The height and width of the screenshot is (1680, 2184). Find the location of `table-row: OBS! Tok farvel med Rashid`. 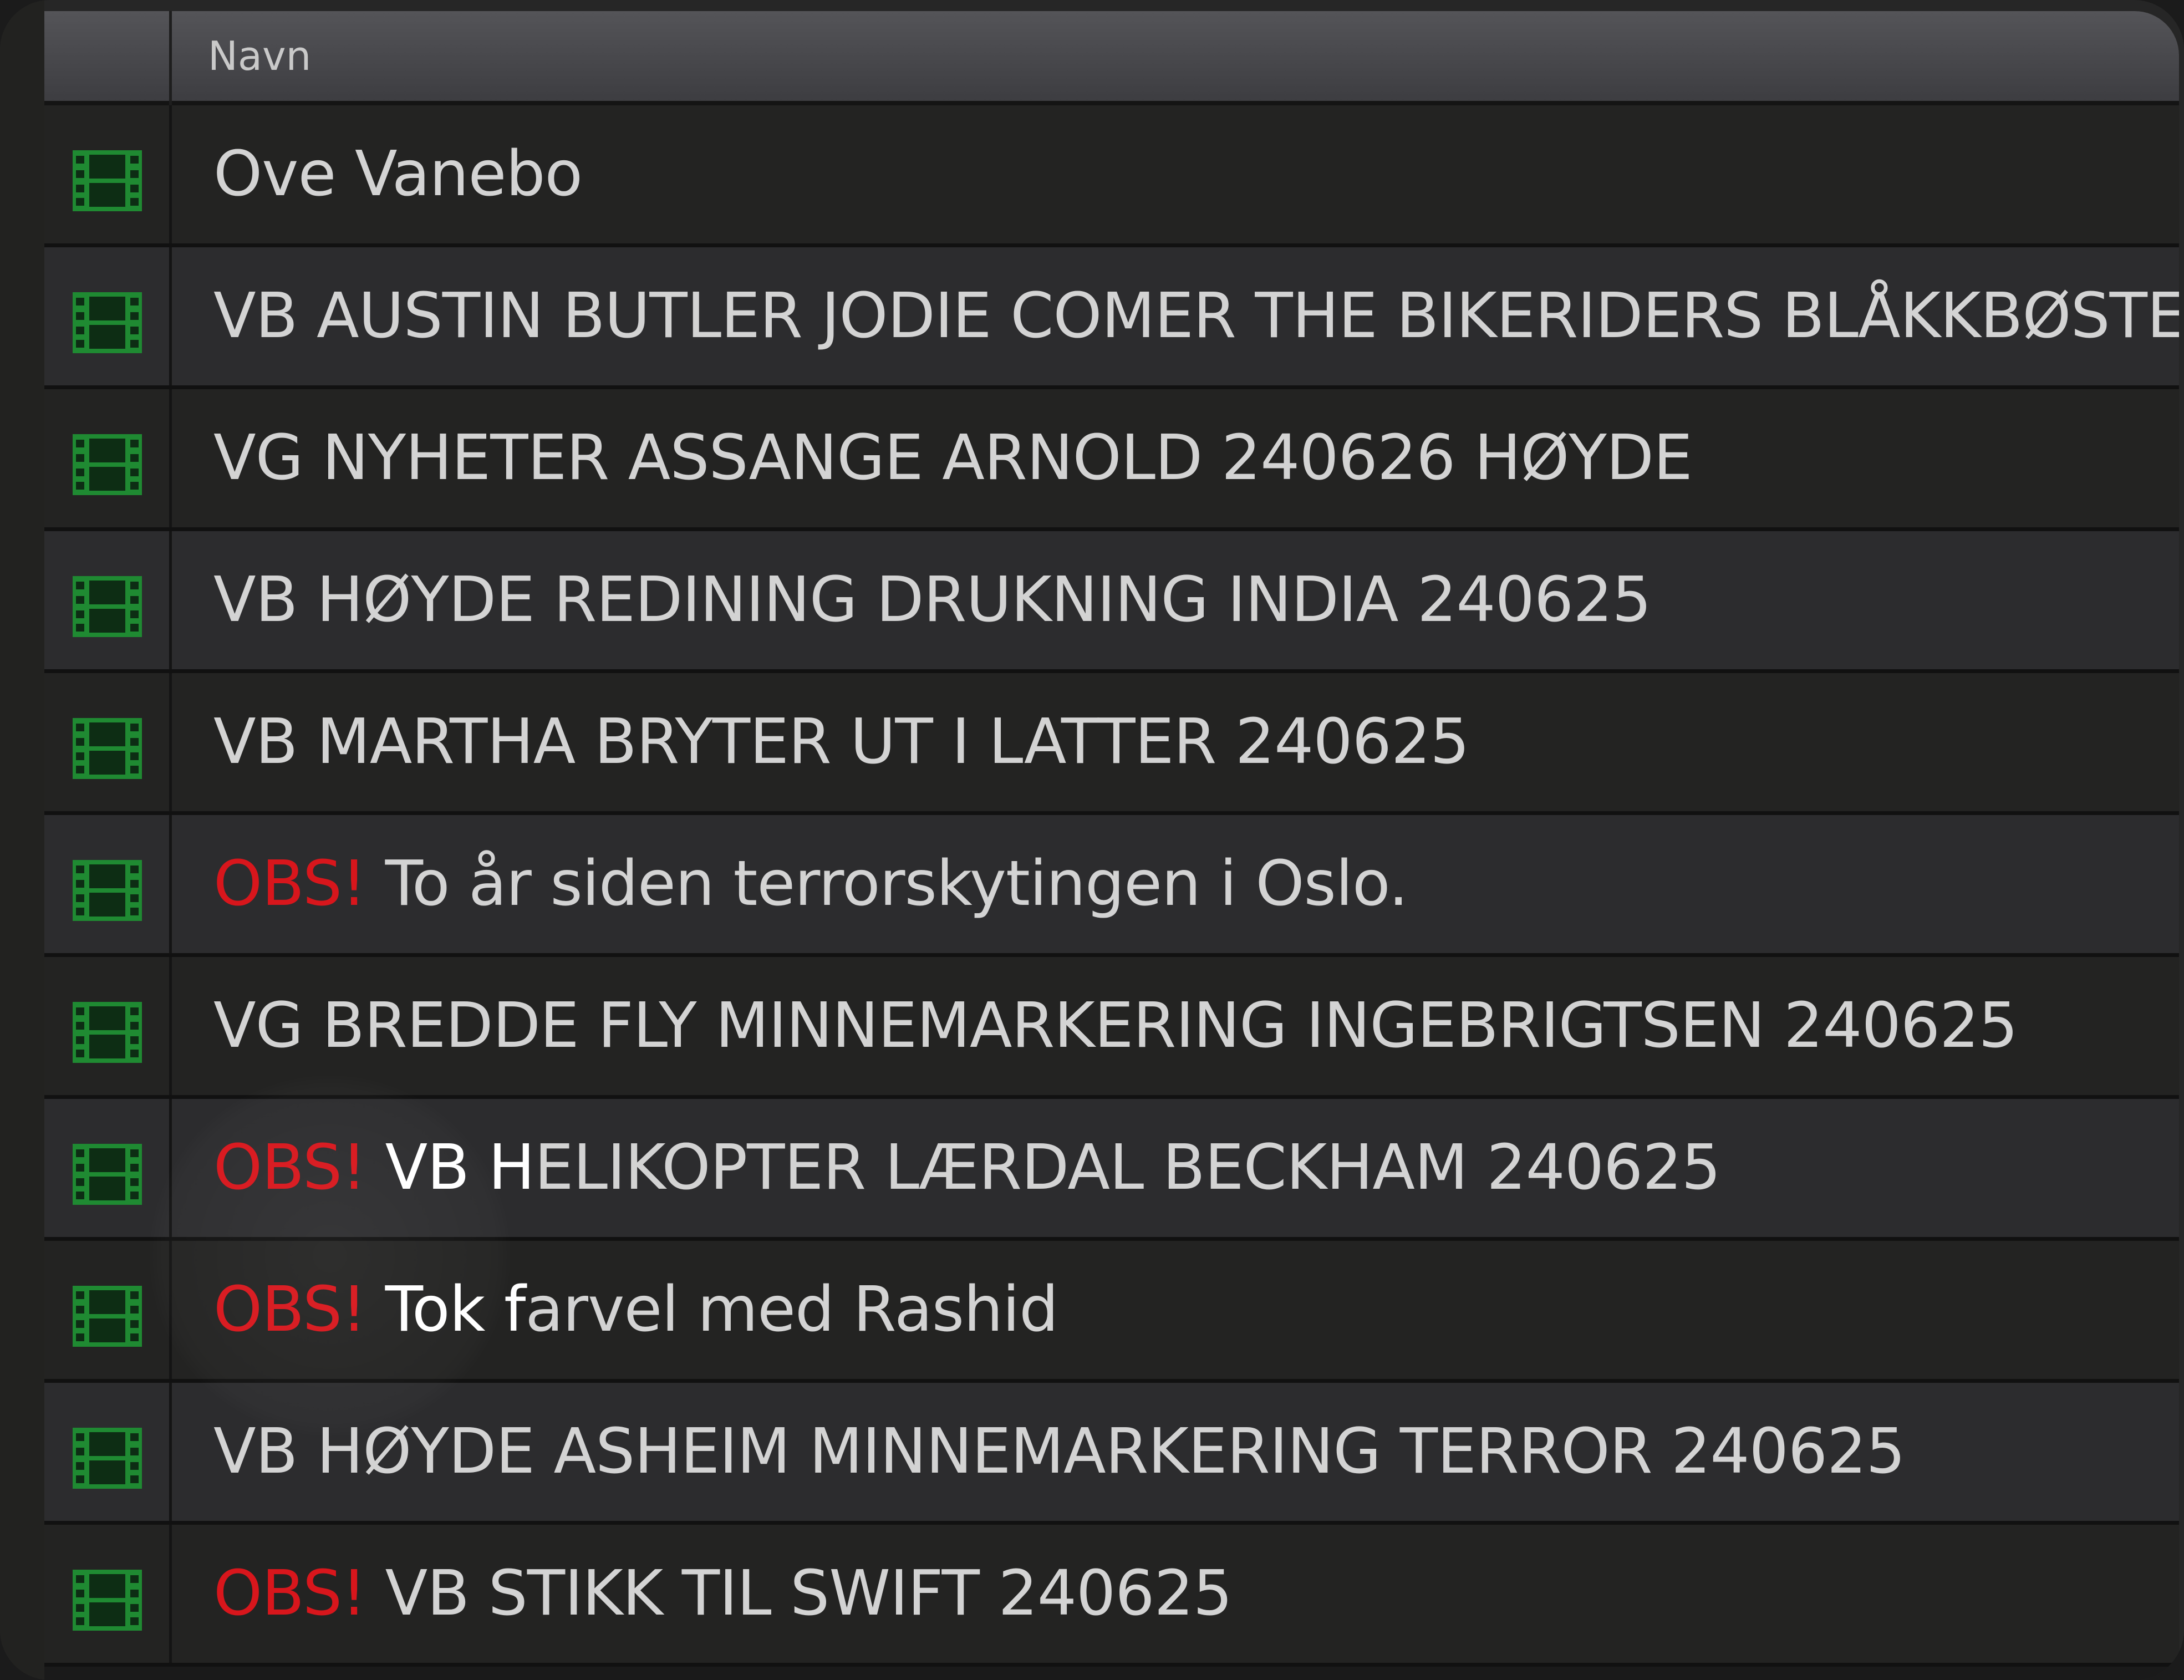

table-row: OBS! Tok farvel med Rashid is located at coordinates (1112, 1312).